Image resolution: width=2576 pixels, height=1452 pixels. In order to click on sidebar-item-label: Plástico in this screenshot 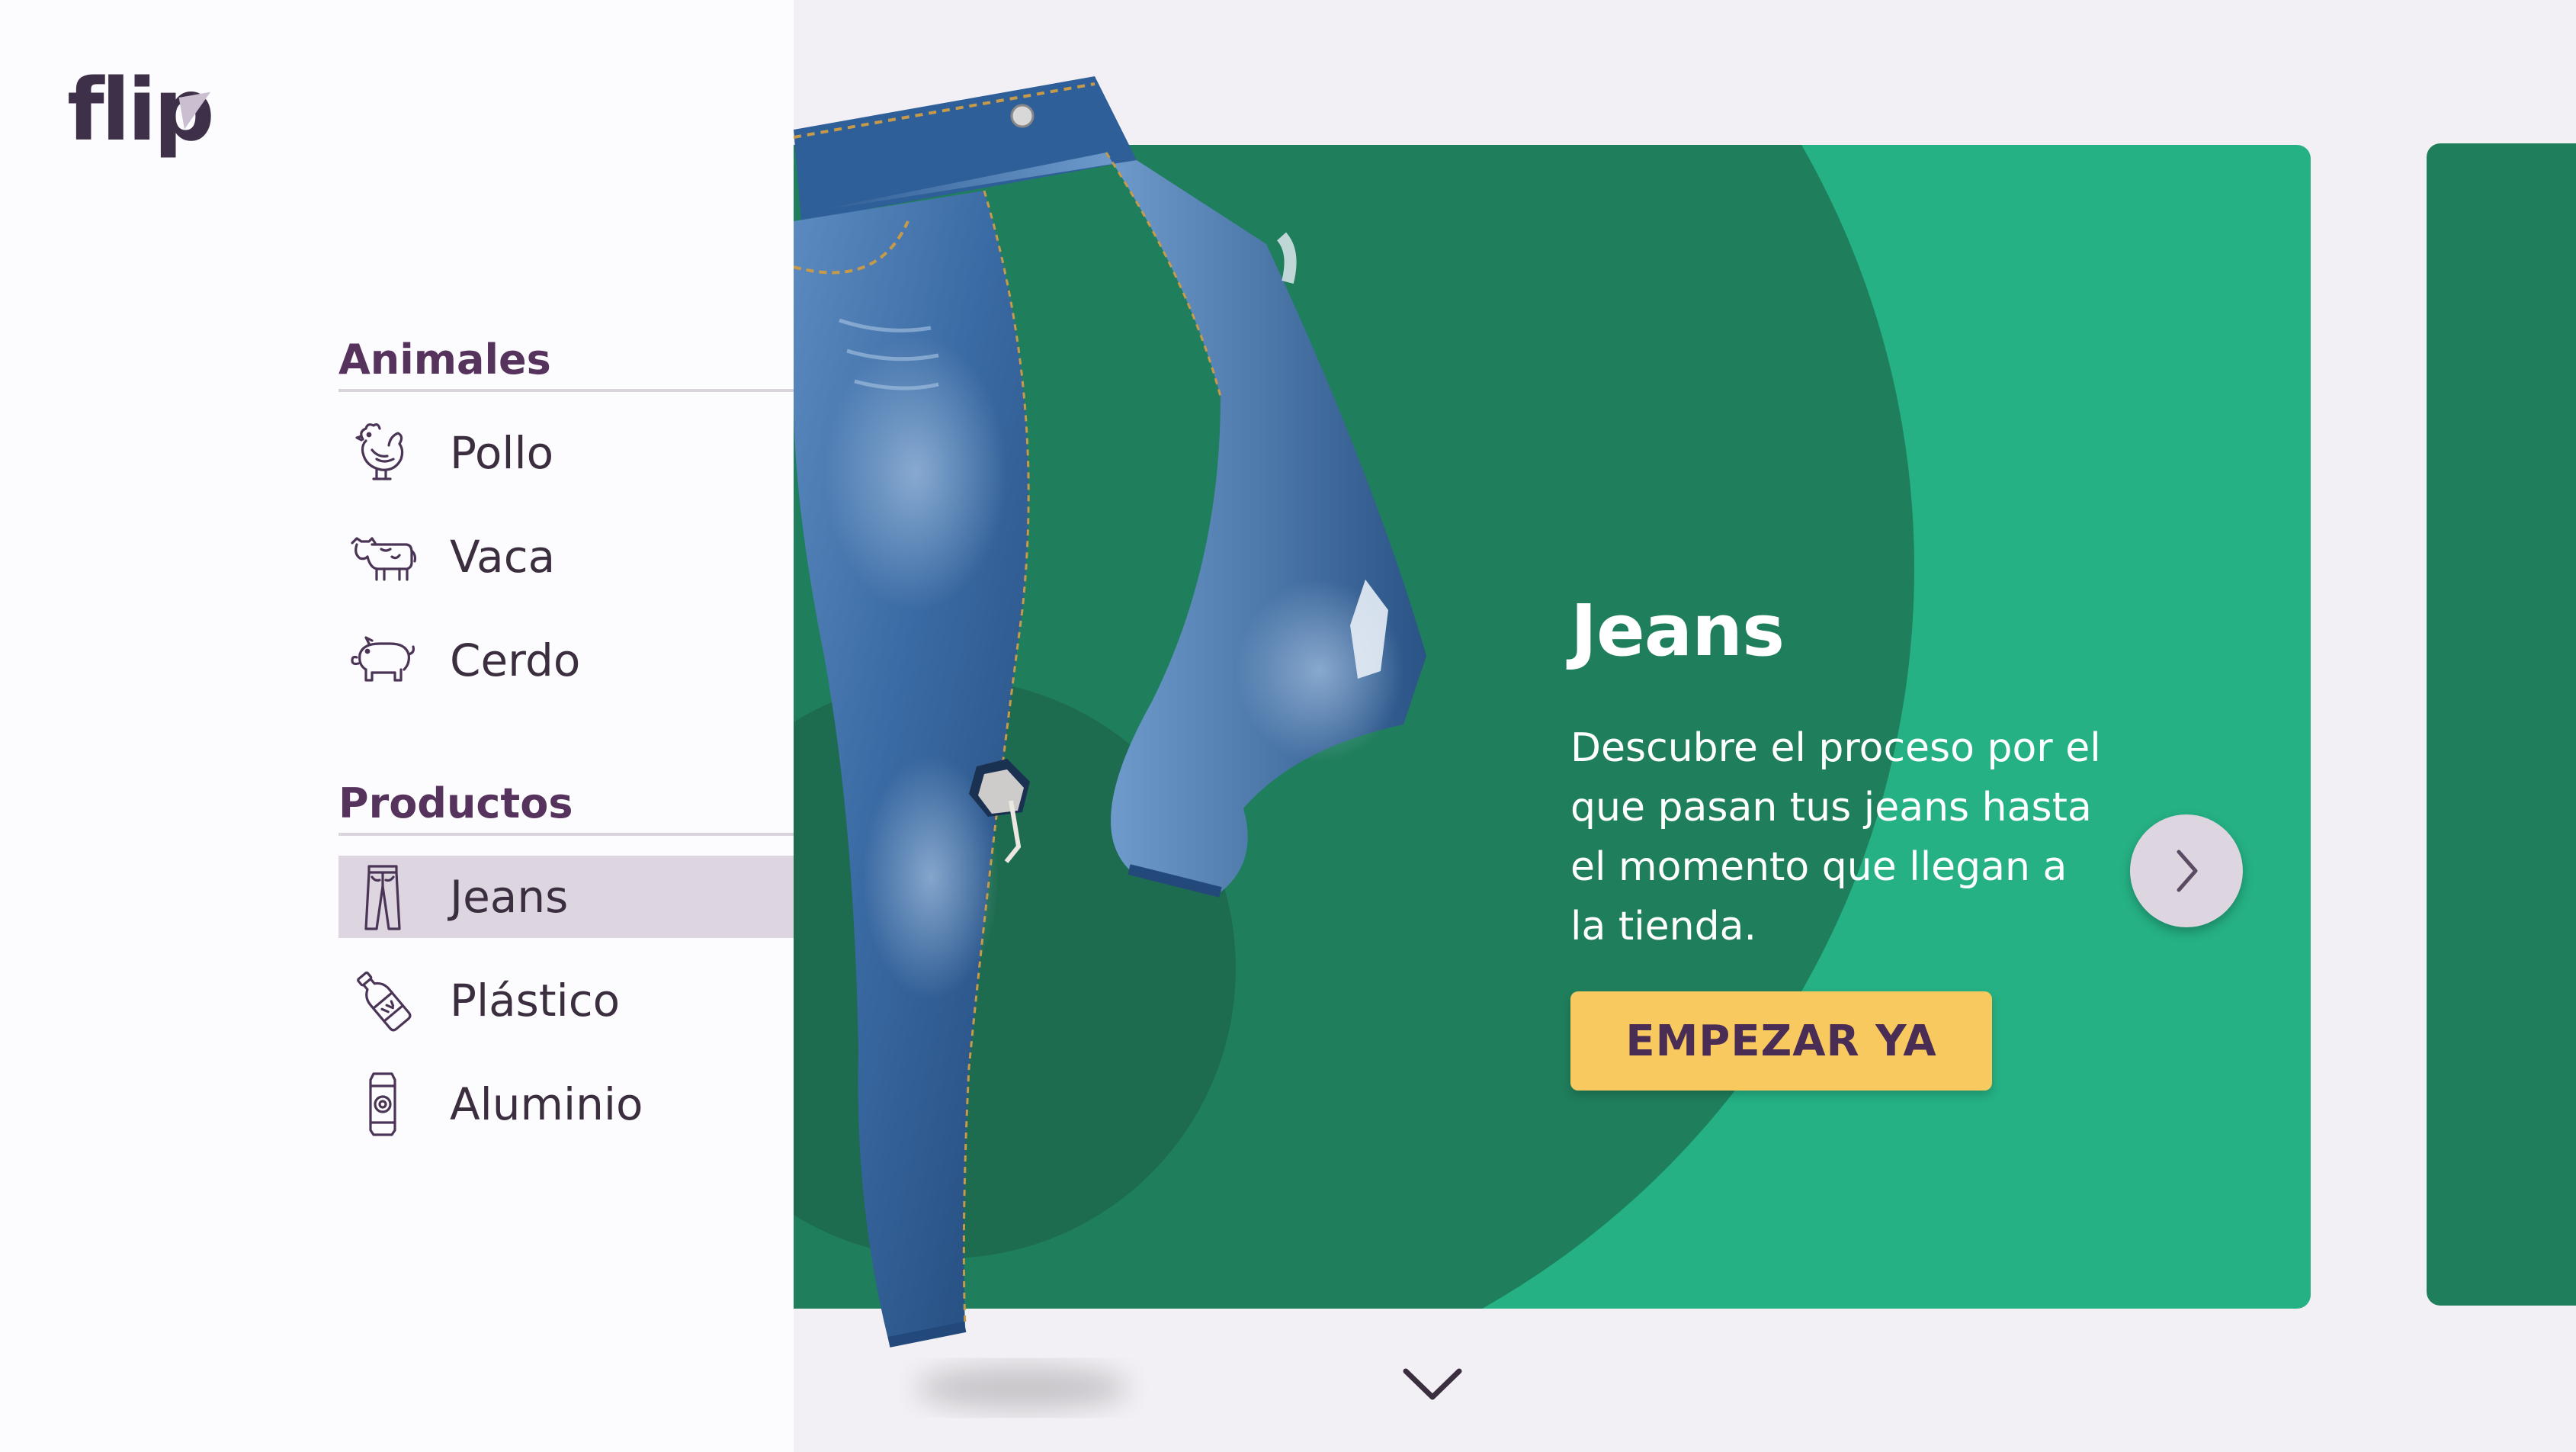, I will do `click(535, 1000)`.